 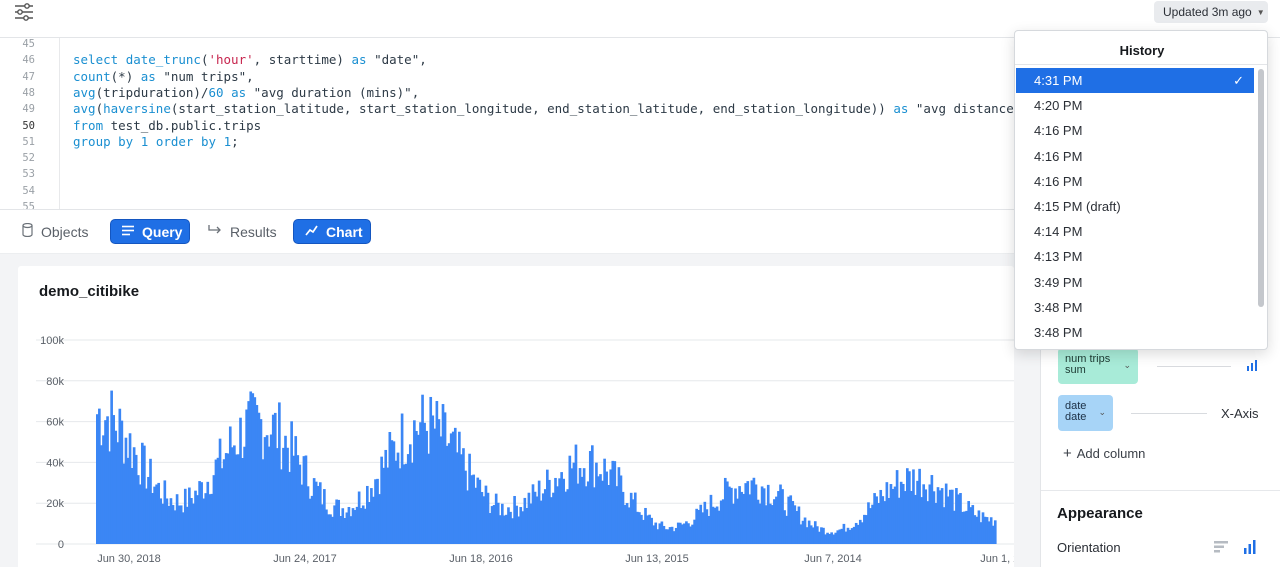 What do you see at coordinates (27, 231) in the screenshot?
I see `cylinder-icon` at bounding box center [27, 231].